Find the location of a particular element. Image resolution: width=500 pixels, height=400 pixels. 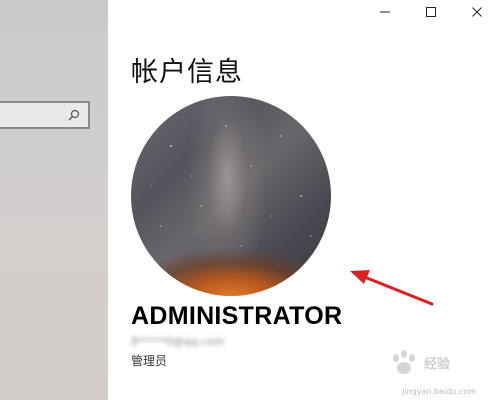

baidu-watermark-logo: 经验 is located at coordinates (422, 362).